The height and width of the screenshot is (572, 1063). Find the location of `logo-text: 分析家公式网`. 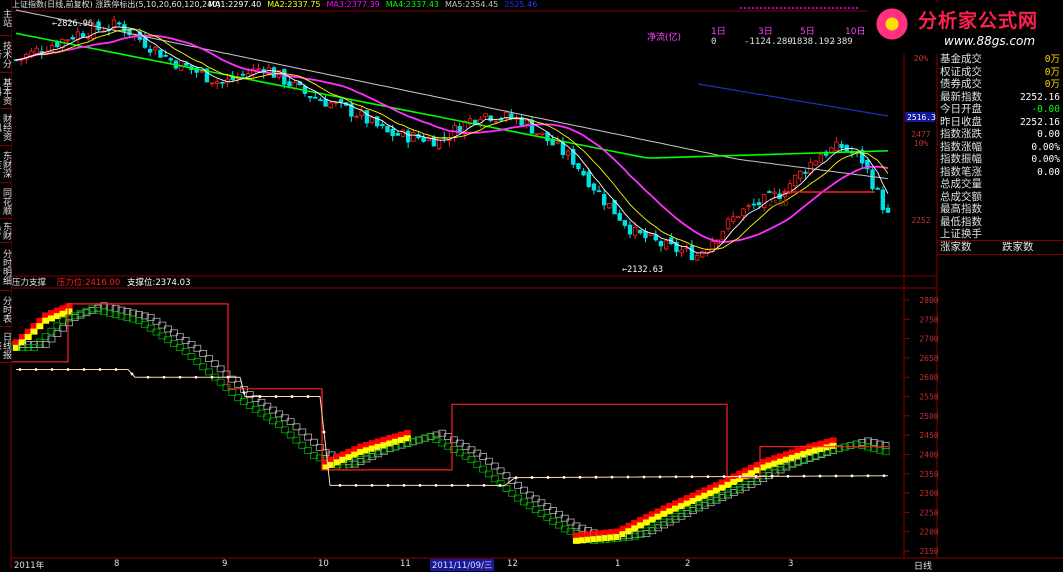

logo-text: 分析家公式网 is located at coordinates (978, 21).